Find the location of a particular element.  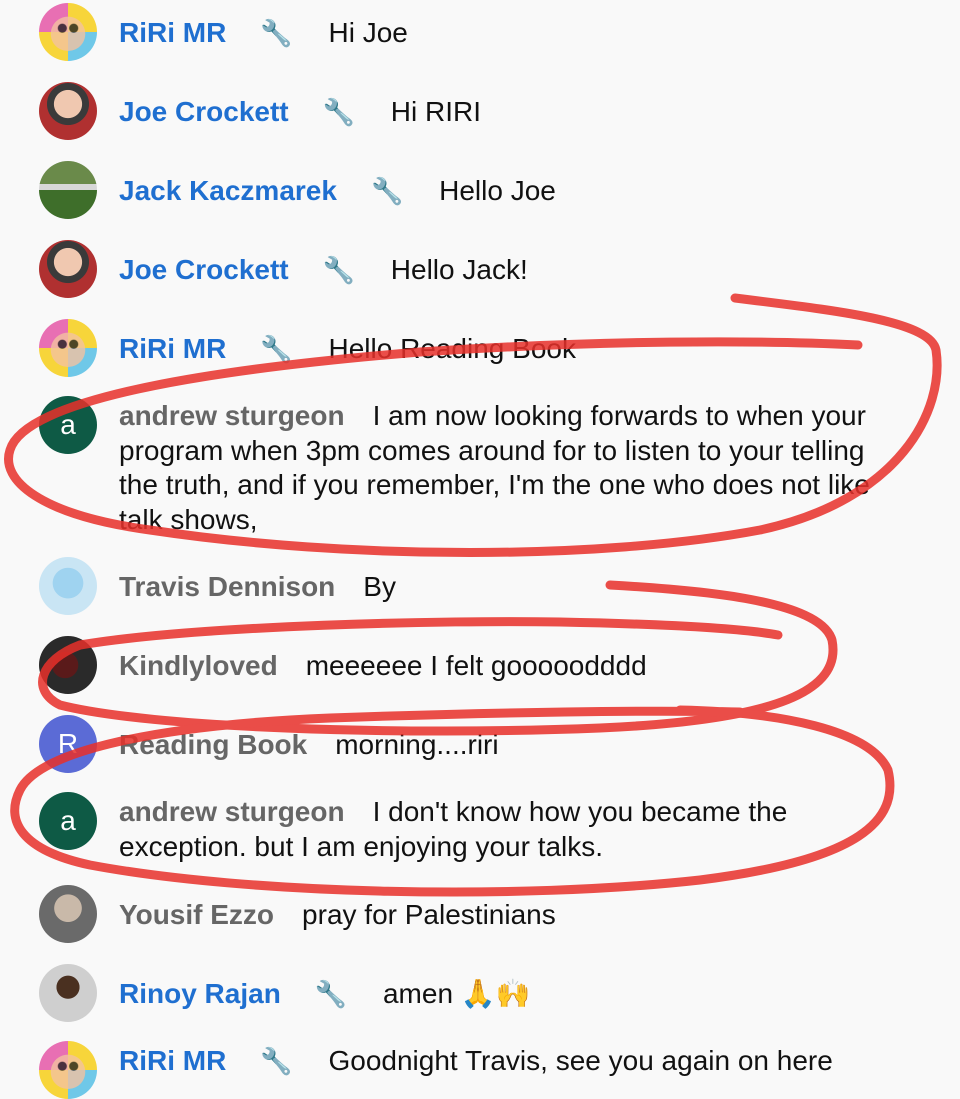

message-body: Joe Crockett 🔧 Hi RIRI is located at coordinates (514, 112).